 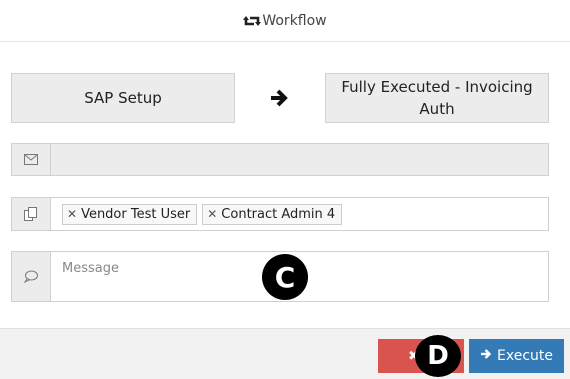 I want to click on recipient-tag-label: Contract Admin 4, so click(x=278, y=214).